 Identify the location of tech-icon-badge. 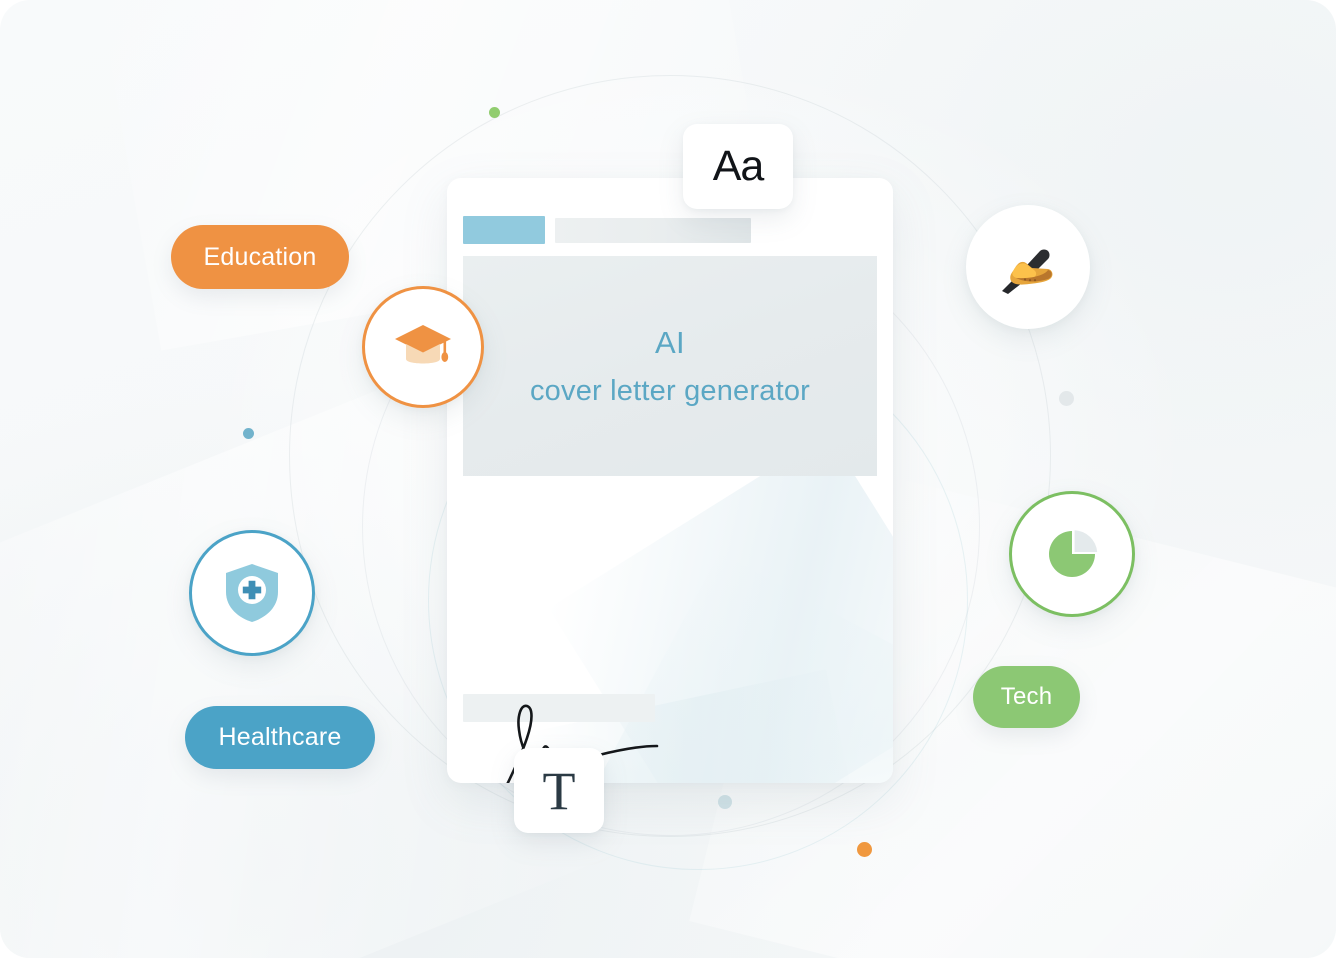
(1072, 554).